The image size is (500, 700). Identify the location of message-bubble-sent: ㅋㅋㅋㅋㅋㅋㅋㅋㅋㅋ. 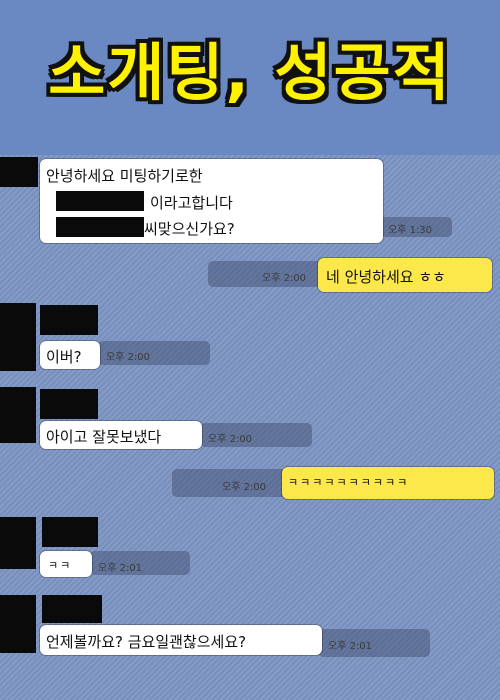
(388, 483).